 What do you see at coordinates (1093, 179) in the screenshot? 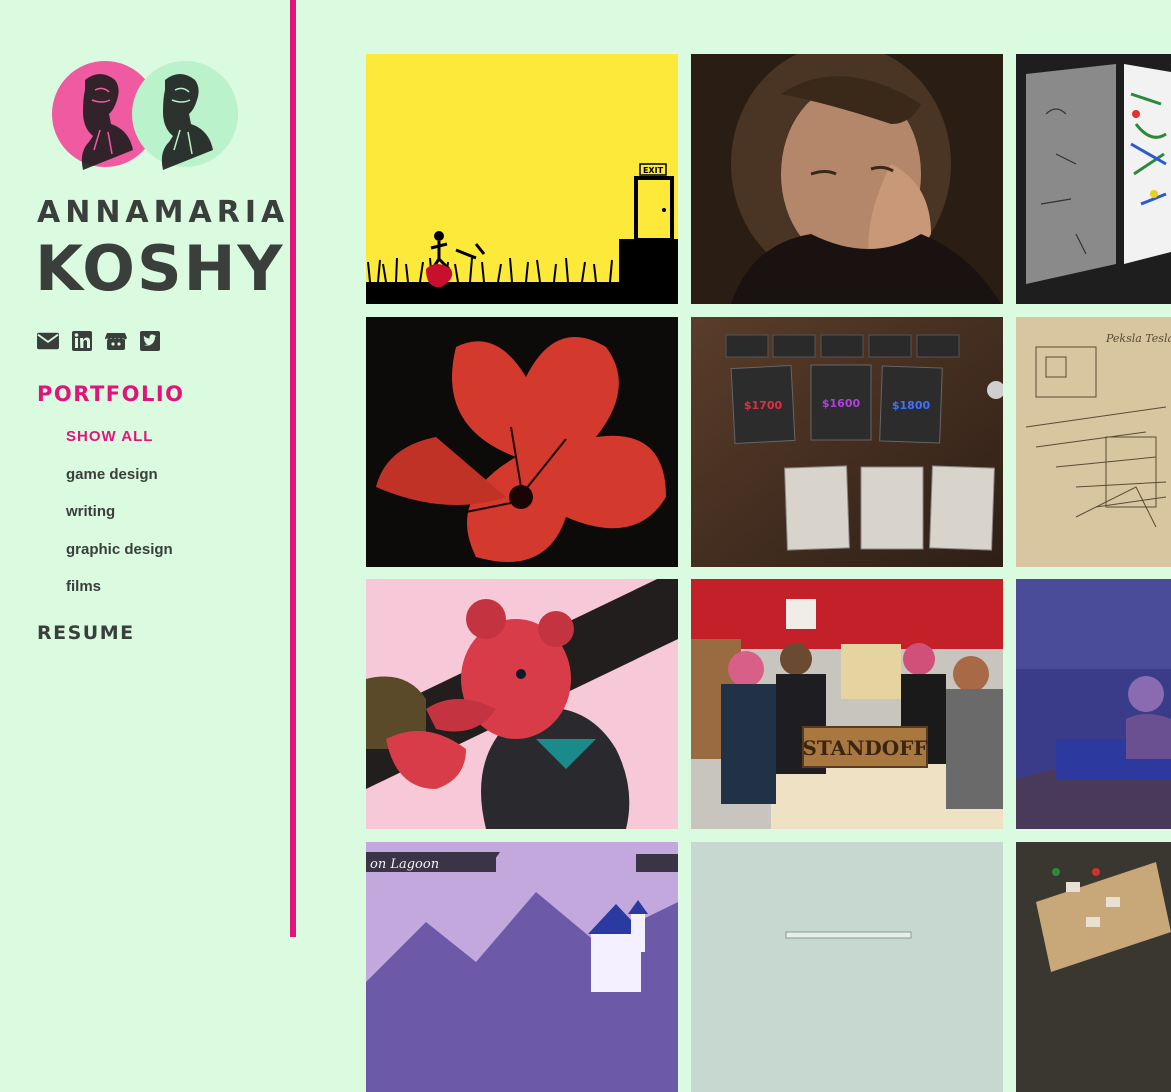
I see `portfolio-tile-map-room` at bounding box center [1093, 179].